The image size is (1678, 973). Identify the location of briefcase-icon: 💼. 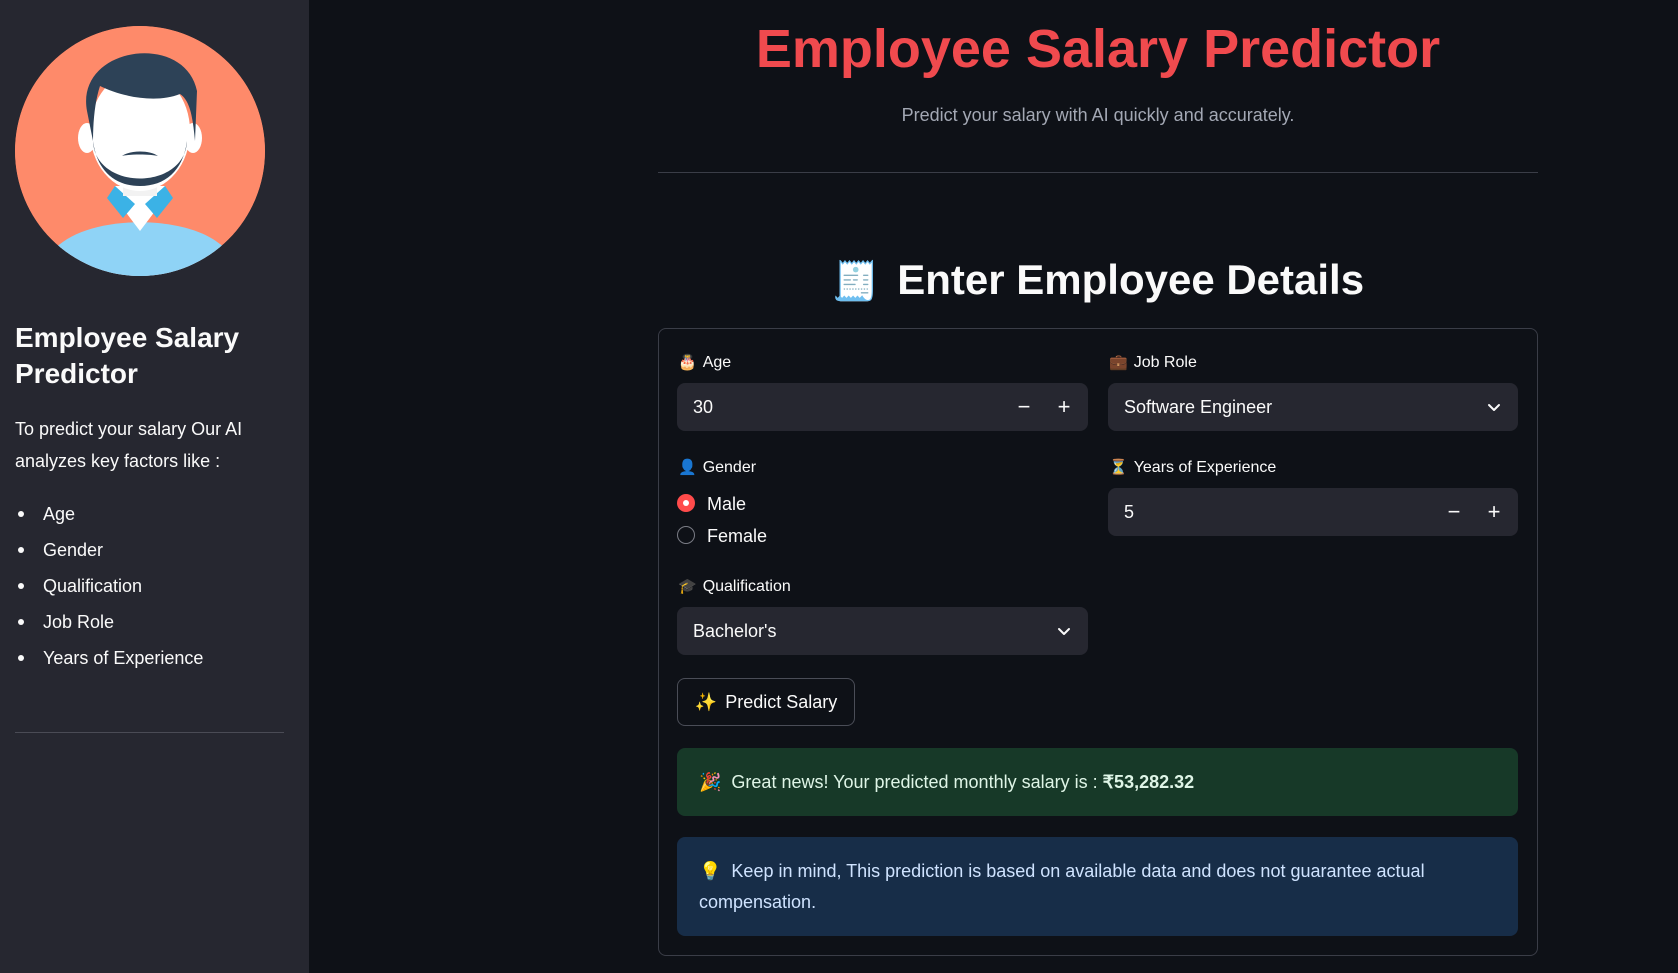
(1118, 362).